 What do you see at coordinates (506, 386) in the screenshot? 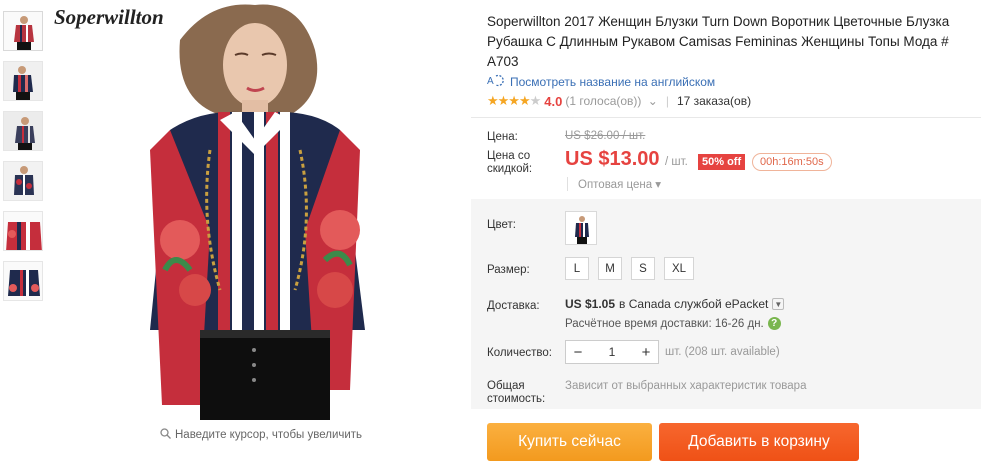
I see `total-label-line1: Общая` at bounding box center [506, 386].